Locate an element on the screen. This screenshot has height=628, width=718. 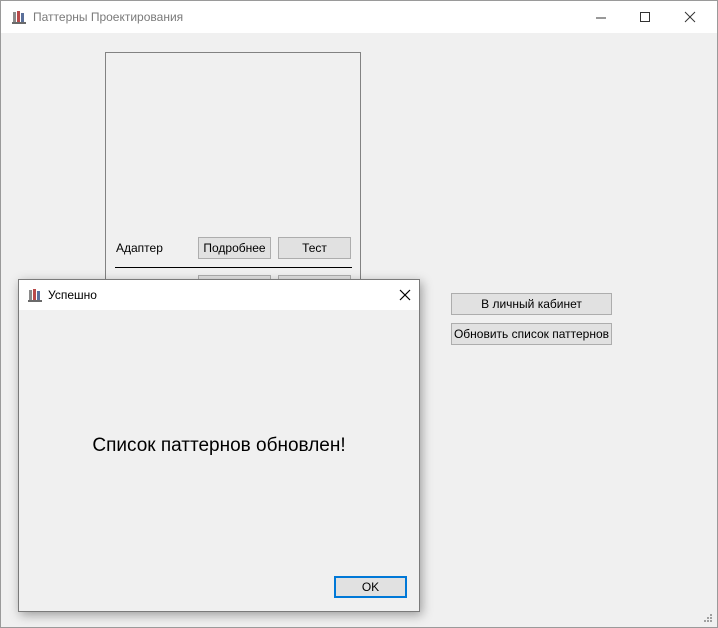
maximize-button is located at coordinates (645, 17).